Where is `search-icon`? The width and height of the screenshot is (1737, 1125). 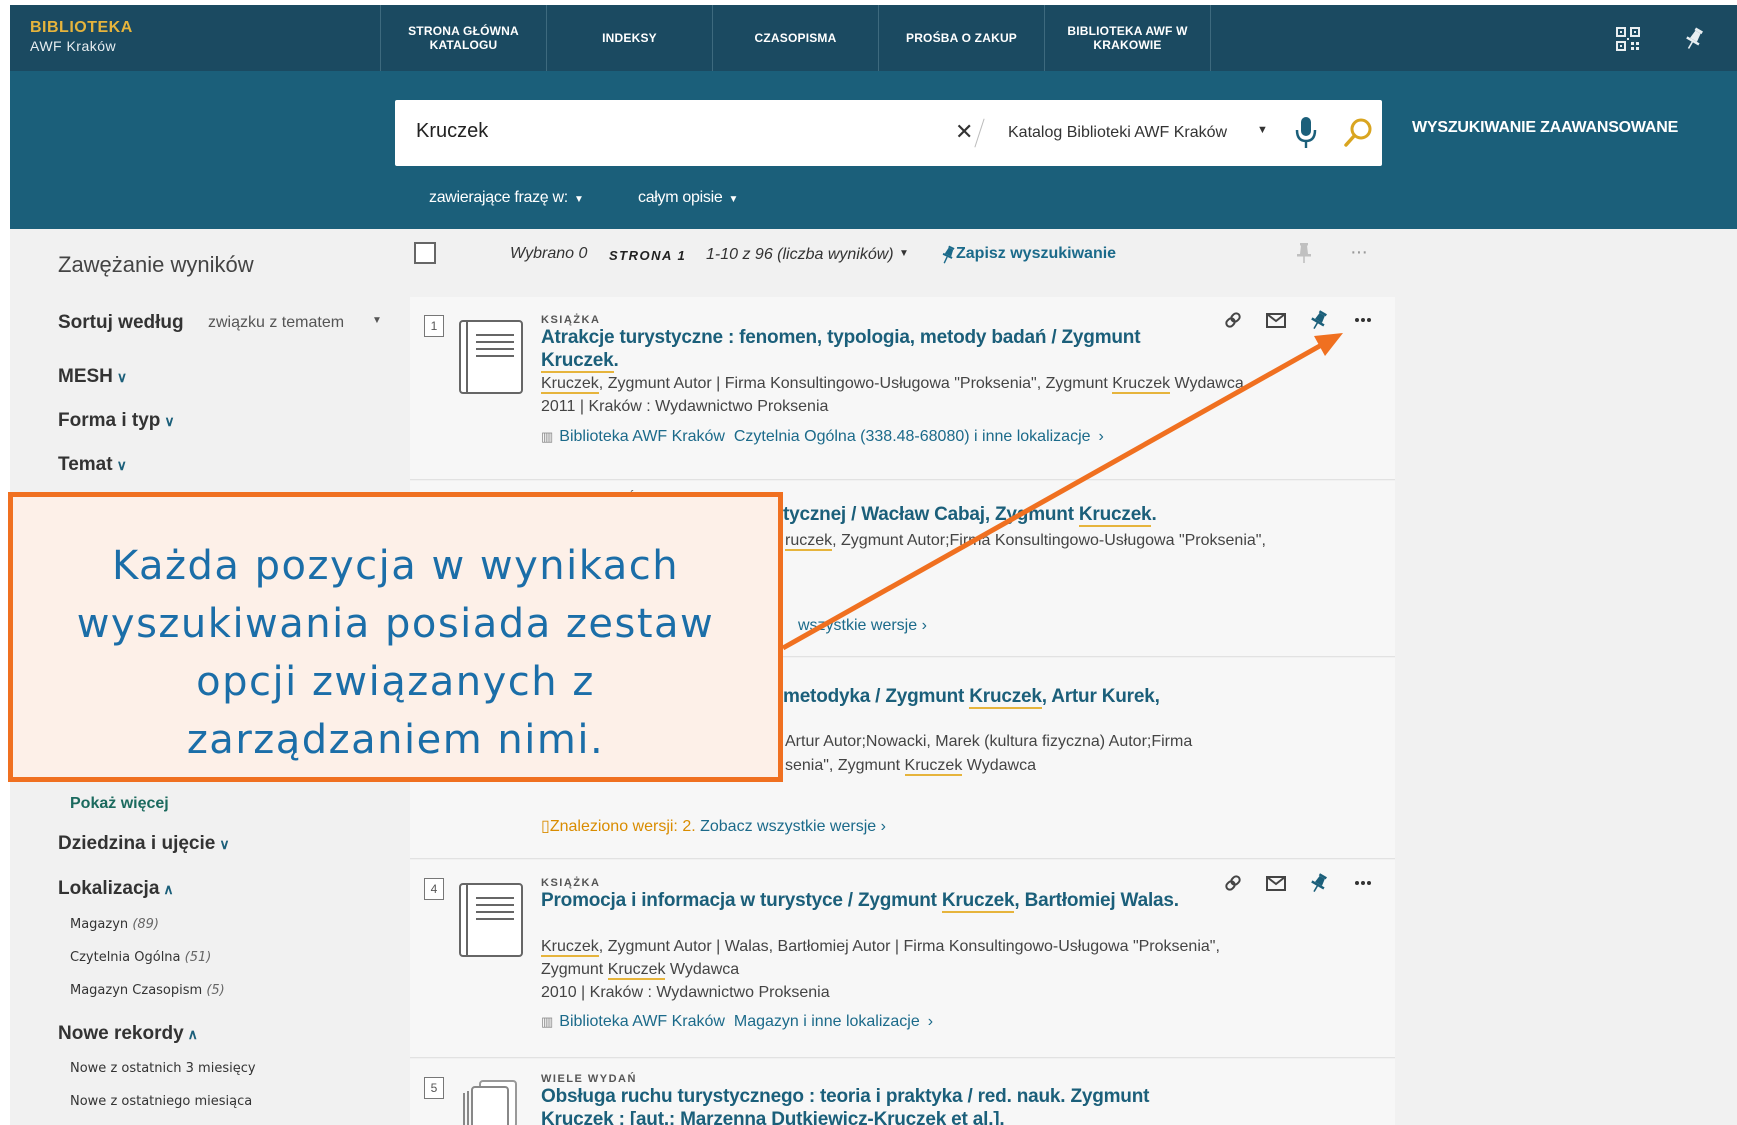 search-icon is located at coordinates (1358, 133).